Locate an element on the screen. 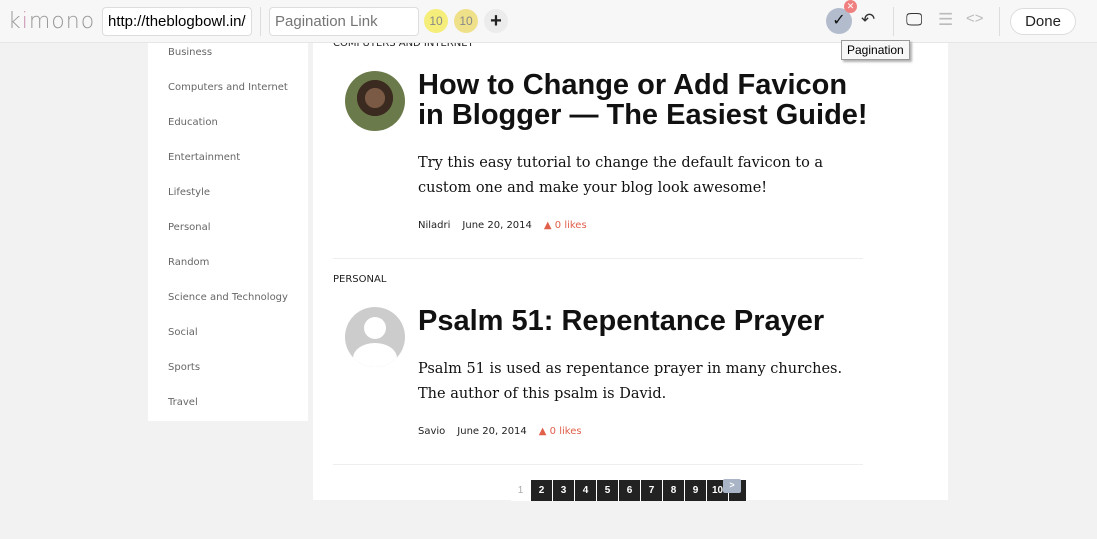 The height and width of the screenshot is (539, 1097). post-meta: Niladri June 20, 2014 ▲ 0 likes is located at coordinates (508, 225).